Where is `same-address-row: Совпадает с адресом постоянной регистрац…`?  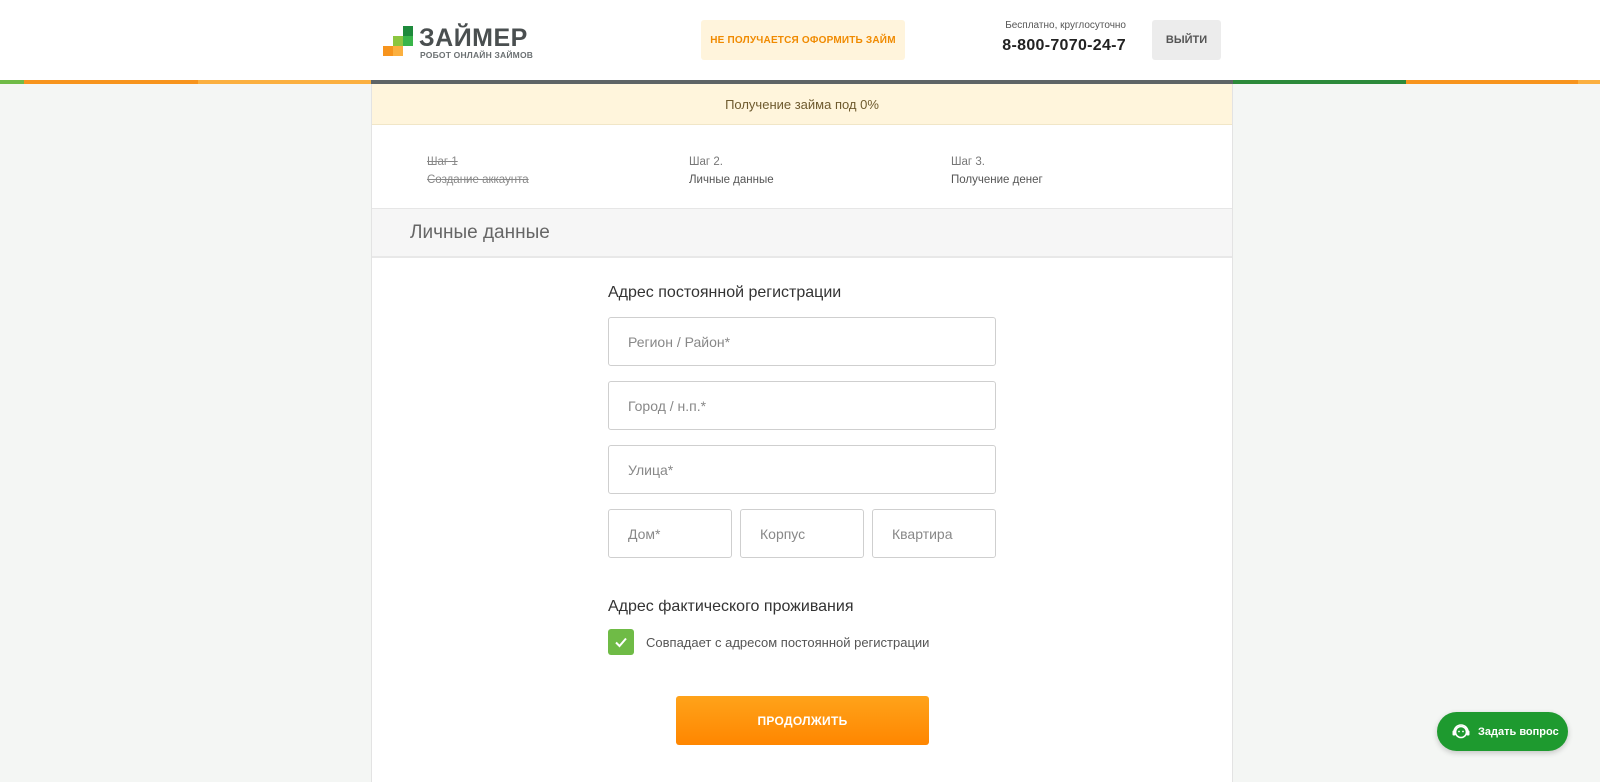 same-address-row: Совпадает с адресом постоянной регистрац… is located at coordinates (803, 642).